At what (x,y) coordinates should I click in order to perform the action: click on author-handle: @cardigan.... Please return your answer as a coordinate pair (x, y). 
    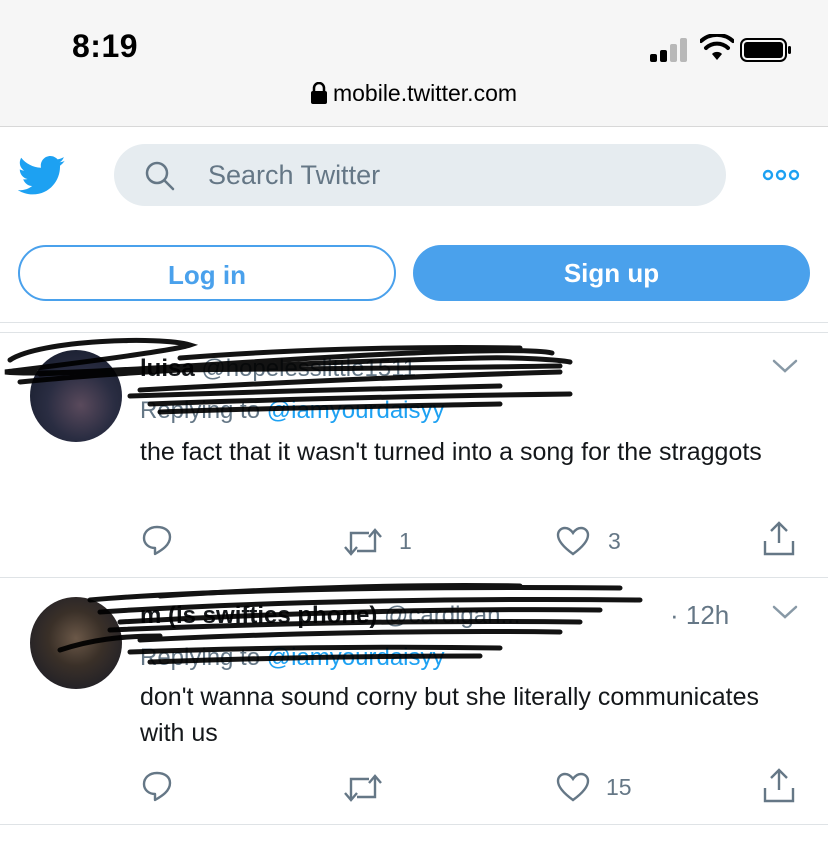
    Looking at the image, I should click on (452, 615).